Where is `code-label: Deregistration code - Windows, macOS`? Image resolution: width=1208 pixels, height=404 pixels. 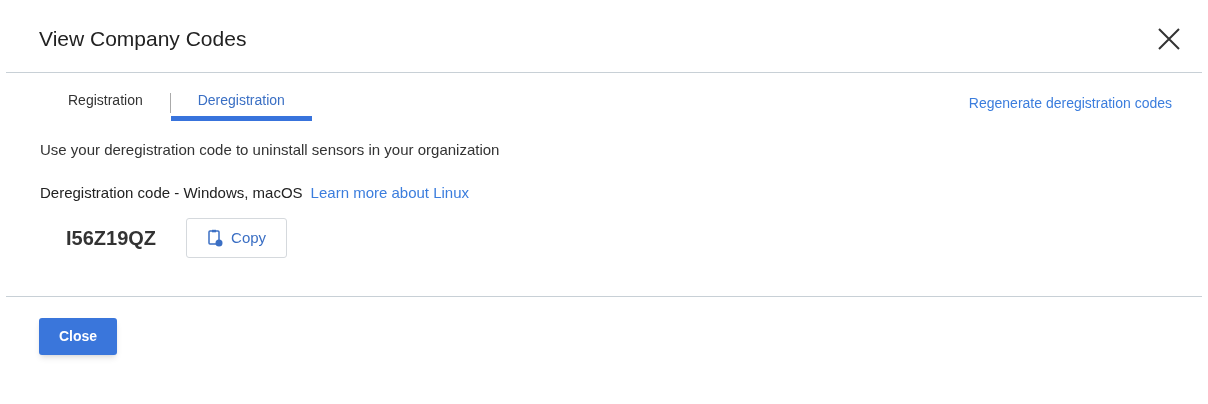
code-label: Deregistration code - Windows, macOS is located at coordinates (171, 192).